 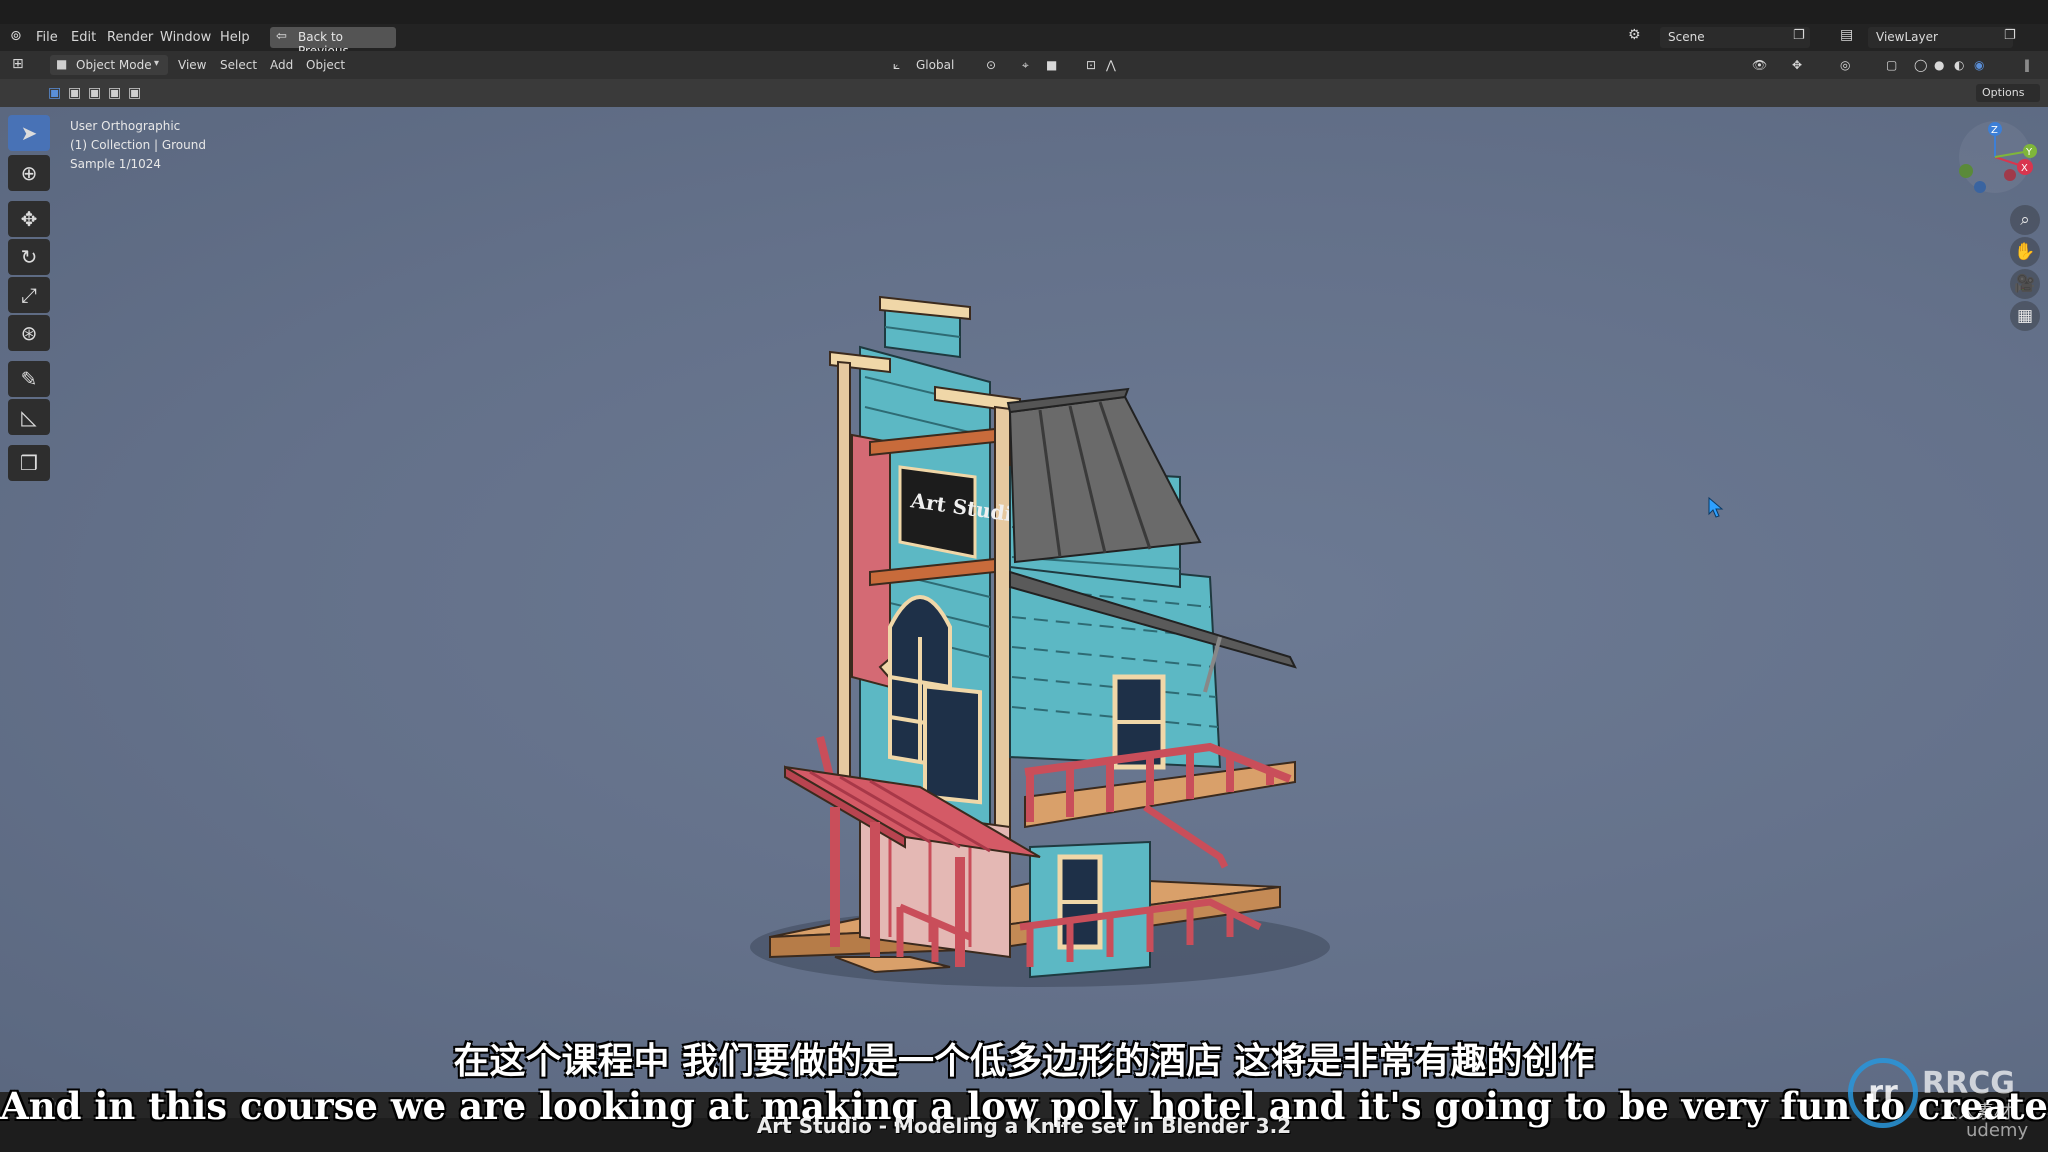 What do you see at coordinates (281, 65) in the screenshot?
I see `menu-add: Add` at bounding box center [281, 65].